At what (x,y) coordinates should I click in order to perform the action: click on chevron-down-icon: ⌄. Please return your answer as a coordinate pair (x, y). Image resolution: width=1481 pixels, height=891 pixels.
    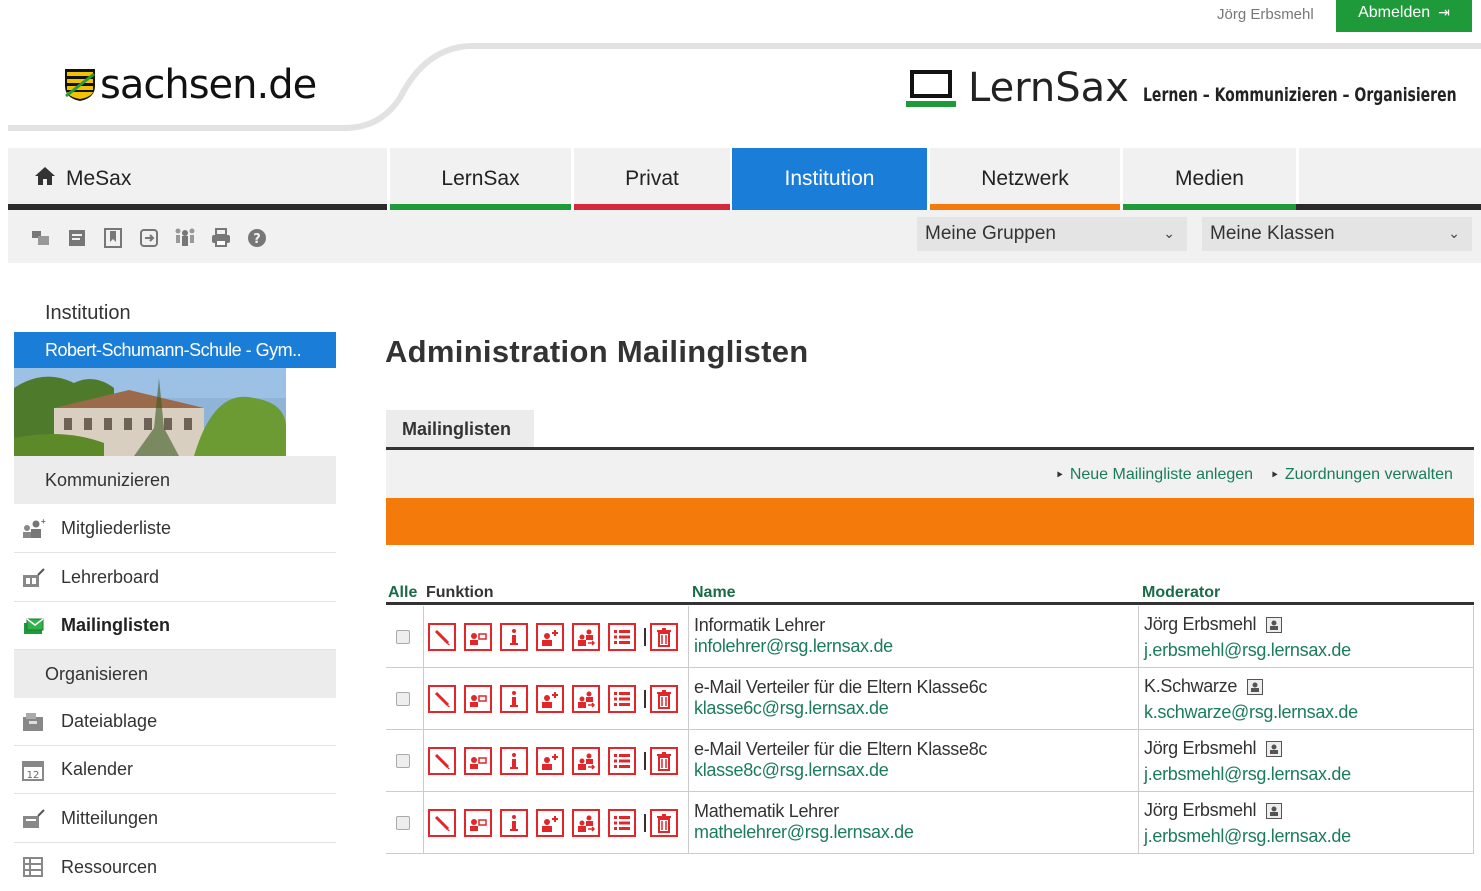
    Looking at the image, I should click on (1454, 233).